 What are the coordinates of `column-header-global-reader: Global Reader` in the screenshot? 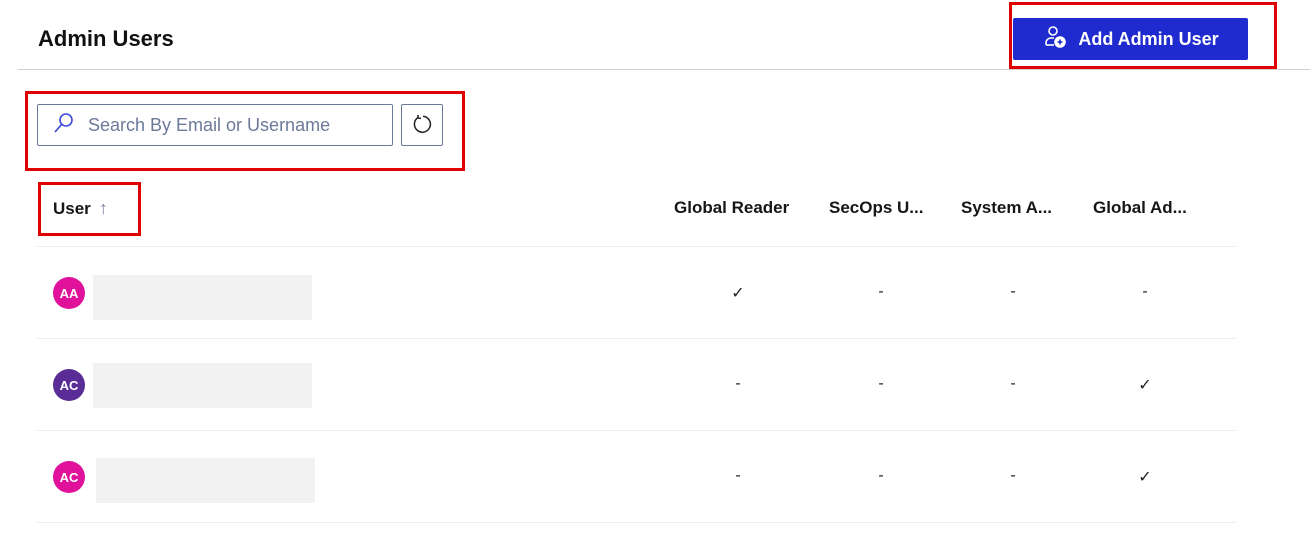 It's located at (731, 208).